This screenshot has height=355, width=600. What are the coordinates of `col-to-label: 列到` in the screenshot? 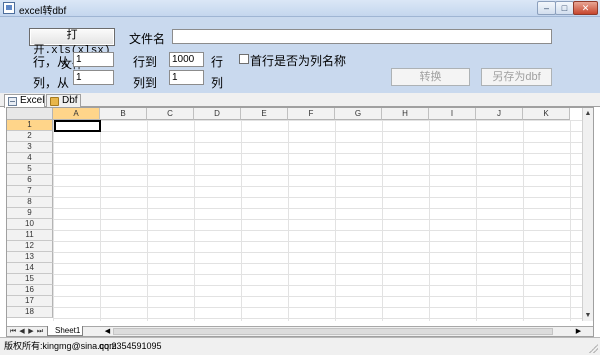 It's located at (145, 83).